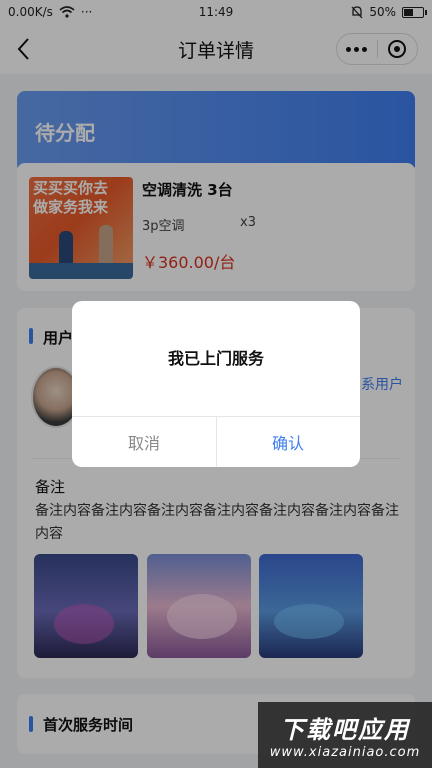  What do you see at coordinates (216, 384) in the screenshot?
I see `confirm-dialog: 我已上门服务 取消 确认` at bounding box center [216, 384].